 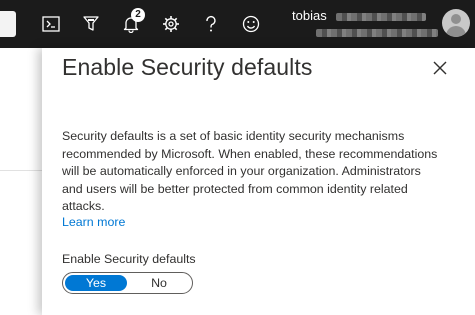 What do you see at coordinates (91, 24) in the screenshot?
I see `directory-filter-icon` at bounding box center [91, 24].